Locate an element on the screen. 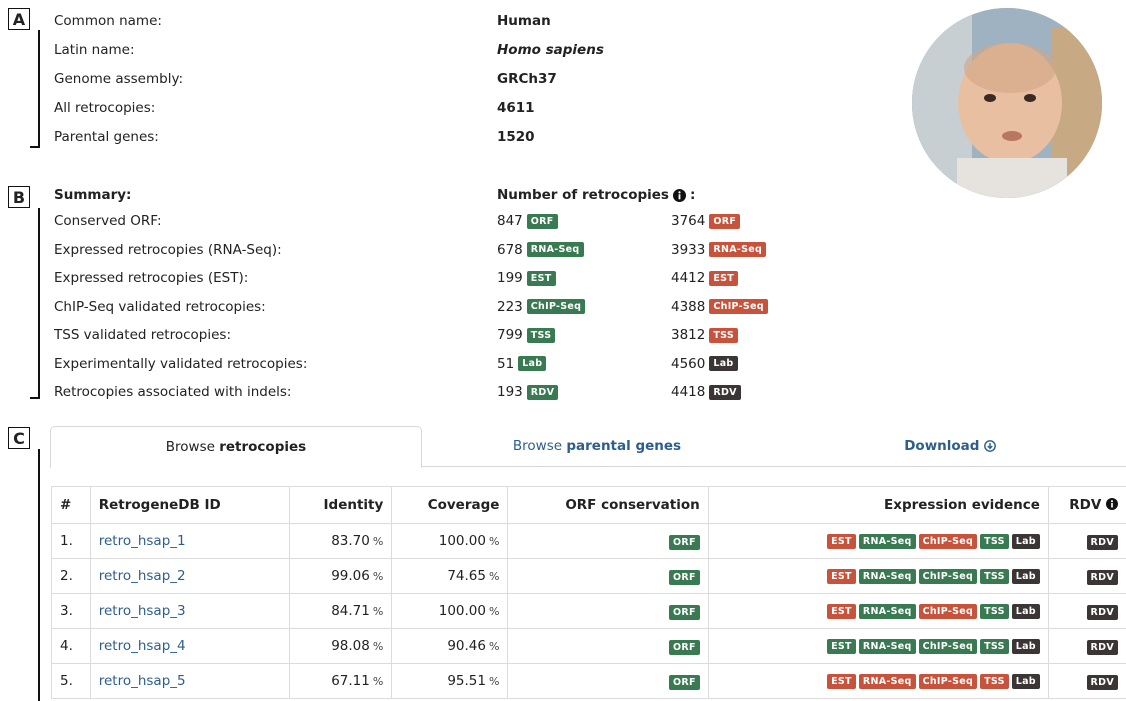 The image size is (1126, 701). tab-download: Download is located at coordinates (950, 446).